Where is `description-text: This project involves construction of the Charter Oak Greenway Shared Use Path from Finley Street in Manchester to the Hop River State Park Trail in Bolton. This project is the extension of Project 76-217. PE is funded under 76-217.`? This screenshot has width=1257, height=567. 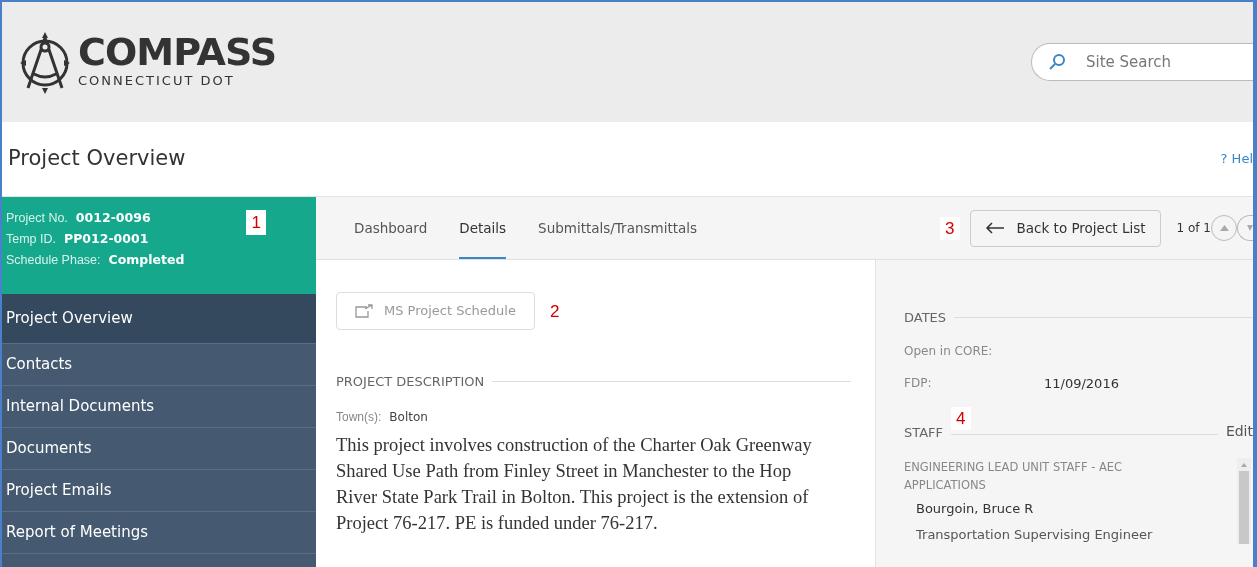
description-text: This project involves construction of the Charter Oak Greenway Shared Use Path from Finley Street in Manchester to the Hop River State Park Trail in Bolton. This project is the extension of Project 76-217. PE is funded under 76-217. is located at coordinates (574, 484).